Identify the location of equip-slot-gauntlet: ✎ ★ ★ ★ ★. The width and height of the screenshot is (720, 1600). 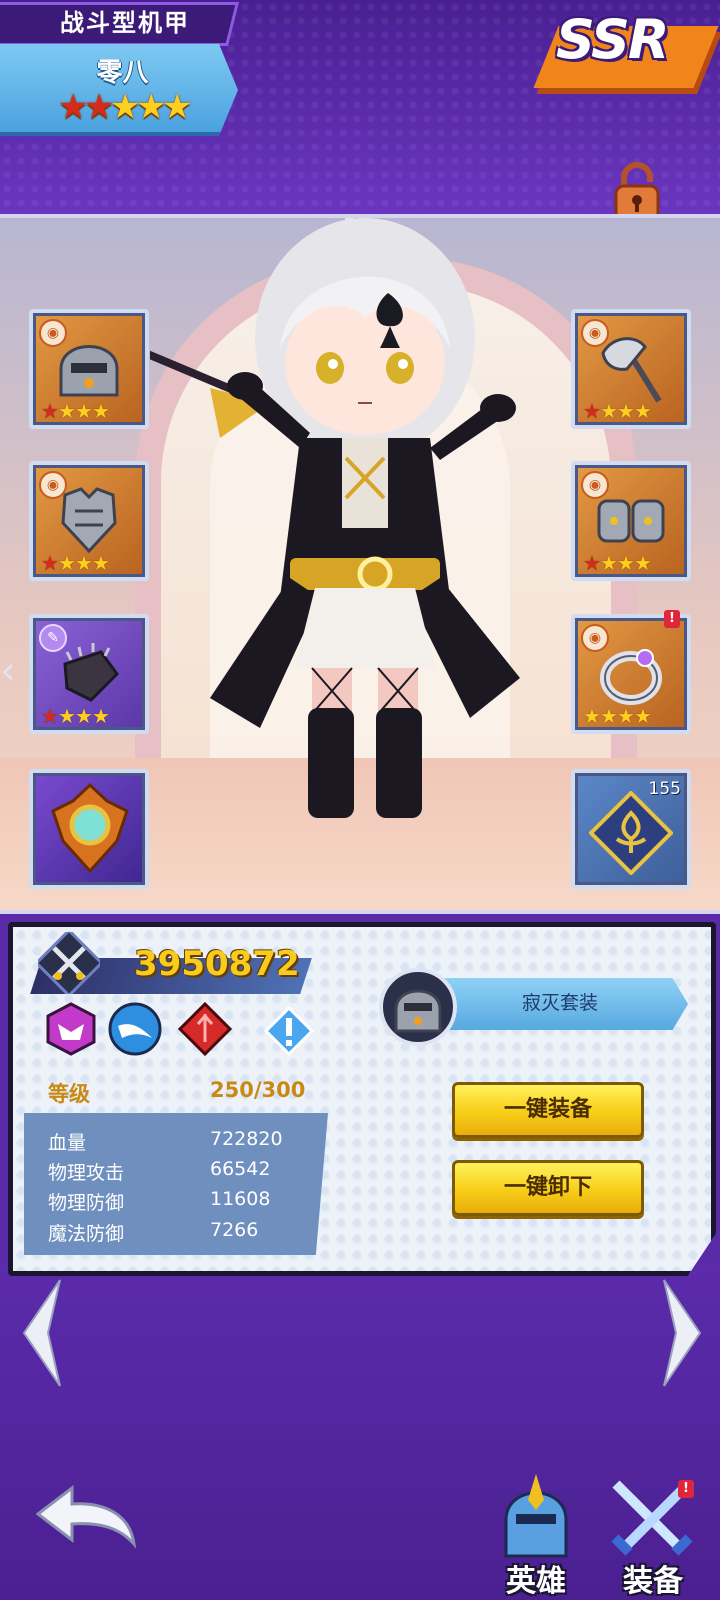
(89, 674).